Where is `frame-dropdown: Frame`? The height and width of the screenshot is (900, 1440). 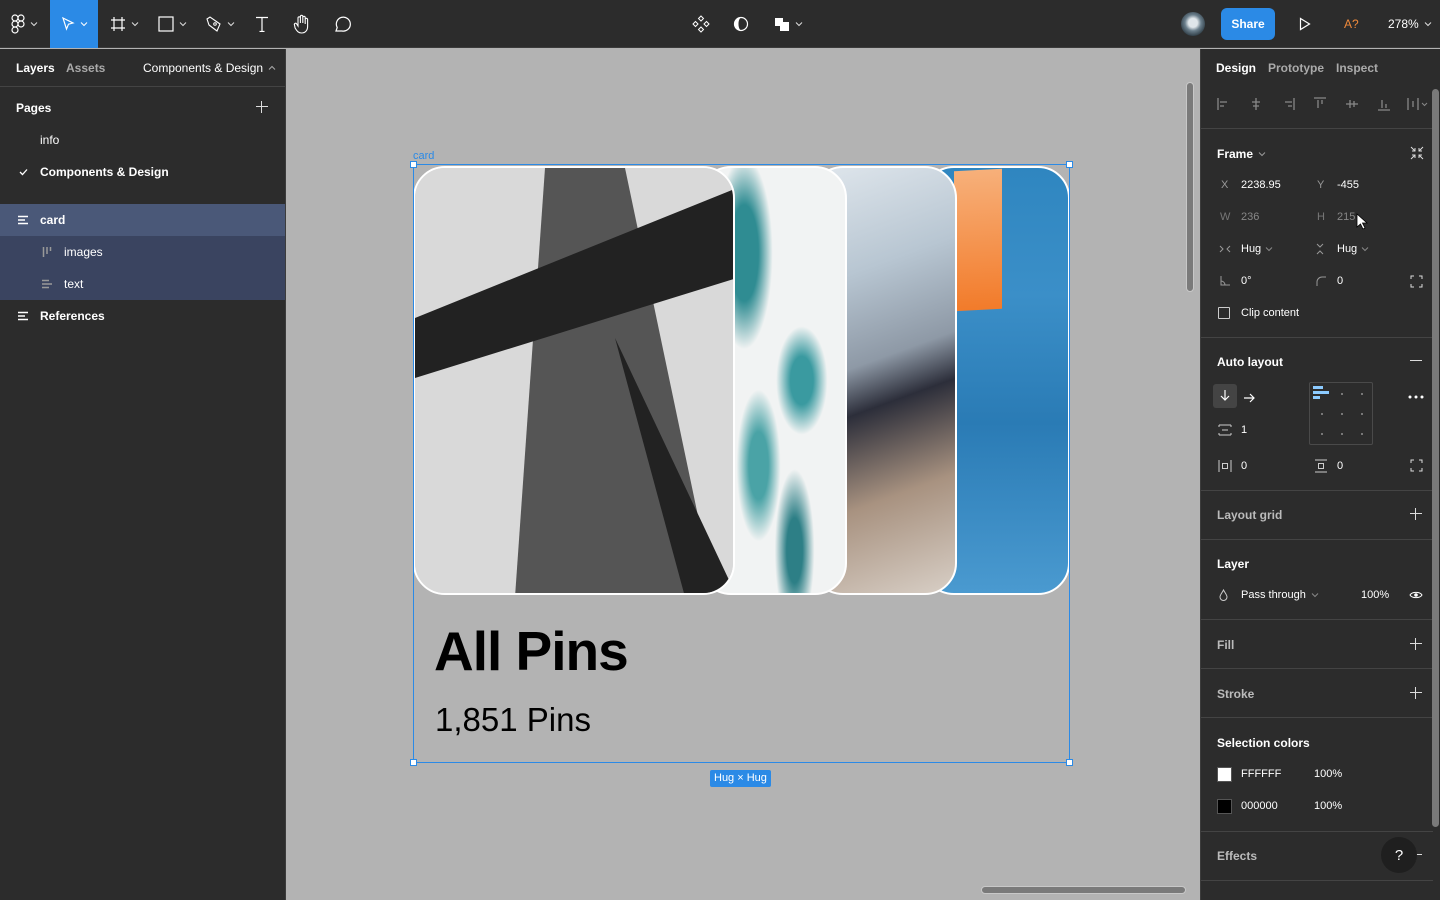 frame-dropdown: Frame is located at coordinates (1241, 154).